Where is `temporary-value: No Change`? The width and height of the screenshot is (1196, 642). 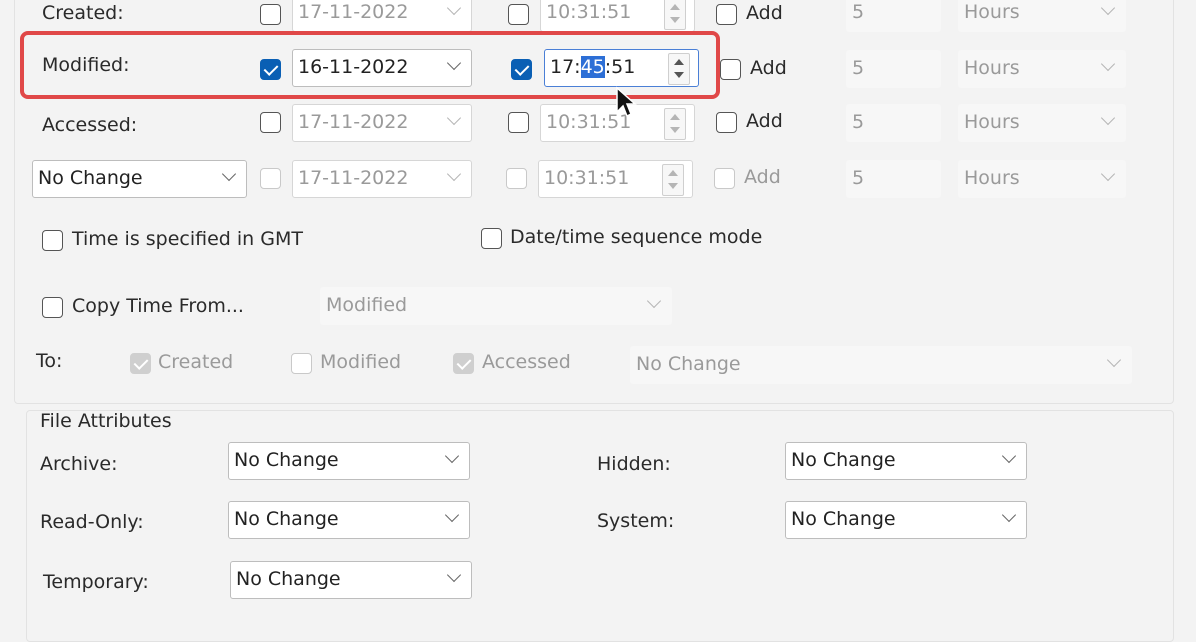 temporary-value: No Change is located at coordinates (288, 579).